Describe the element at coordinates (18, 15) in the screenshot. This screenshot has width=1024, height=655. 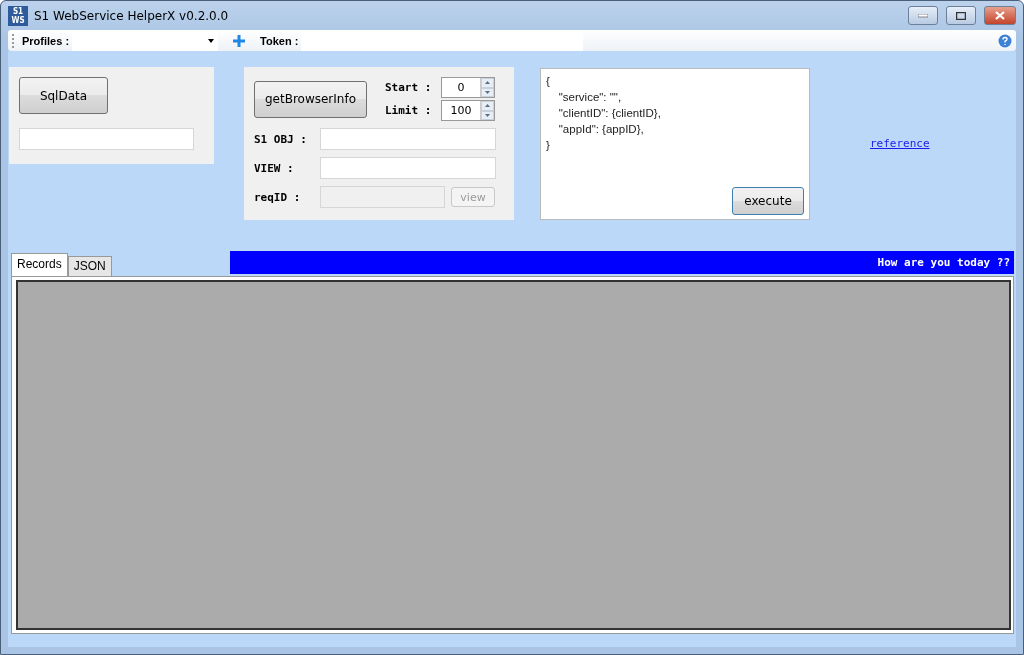
I see `app-icon: S1 WS` at that location.